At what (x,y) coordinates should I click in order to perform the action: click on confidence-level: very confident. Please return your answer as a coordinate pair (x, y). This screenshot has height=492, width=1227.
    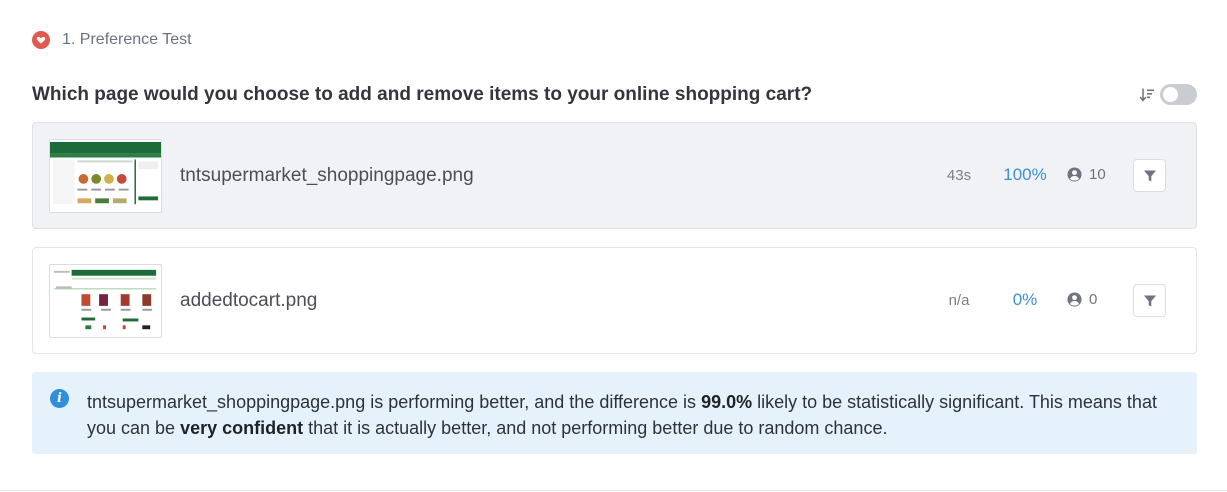
    Looking at the image, I should click on (242, 428).